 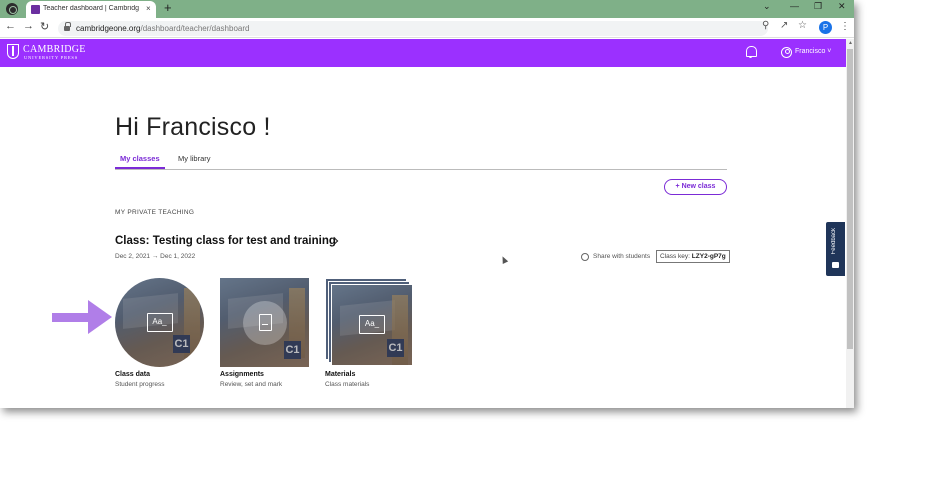 I want to click on browser-menu-icon: ⋮, so click(x=845, y=26).